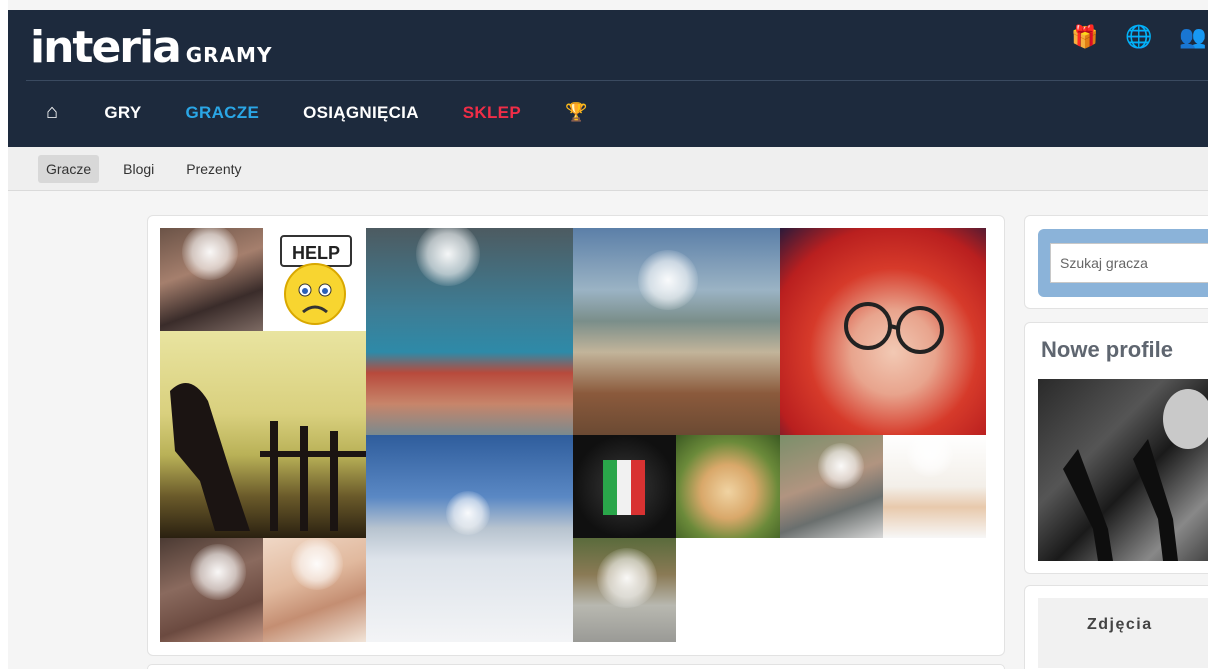 This screenshot has width=1208, height=669. I want to click on sub-nav: Gracze Blogi Prezenty, so click(608, 169).